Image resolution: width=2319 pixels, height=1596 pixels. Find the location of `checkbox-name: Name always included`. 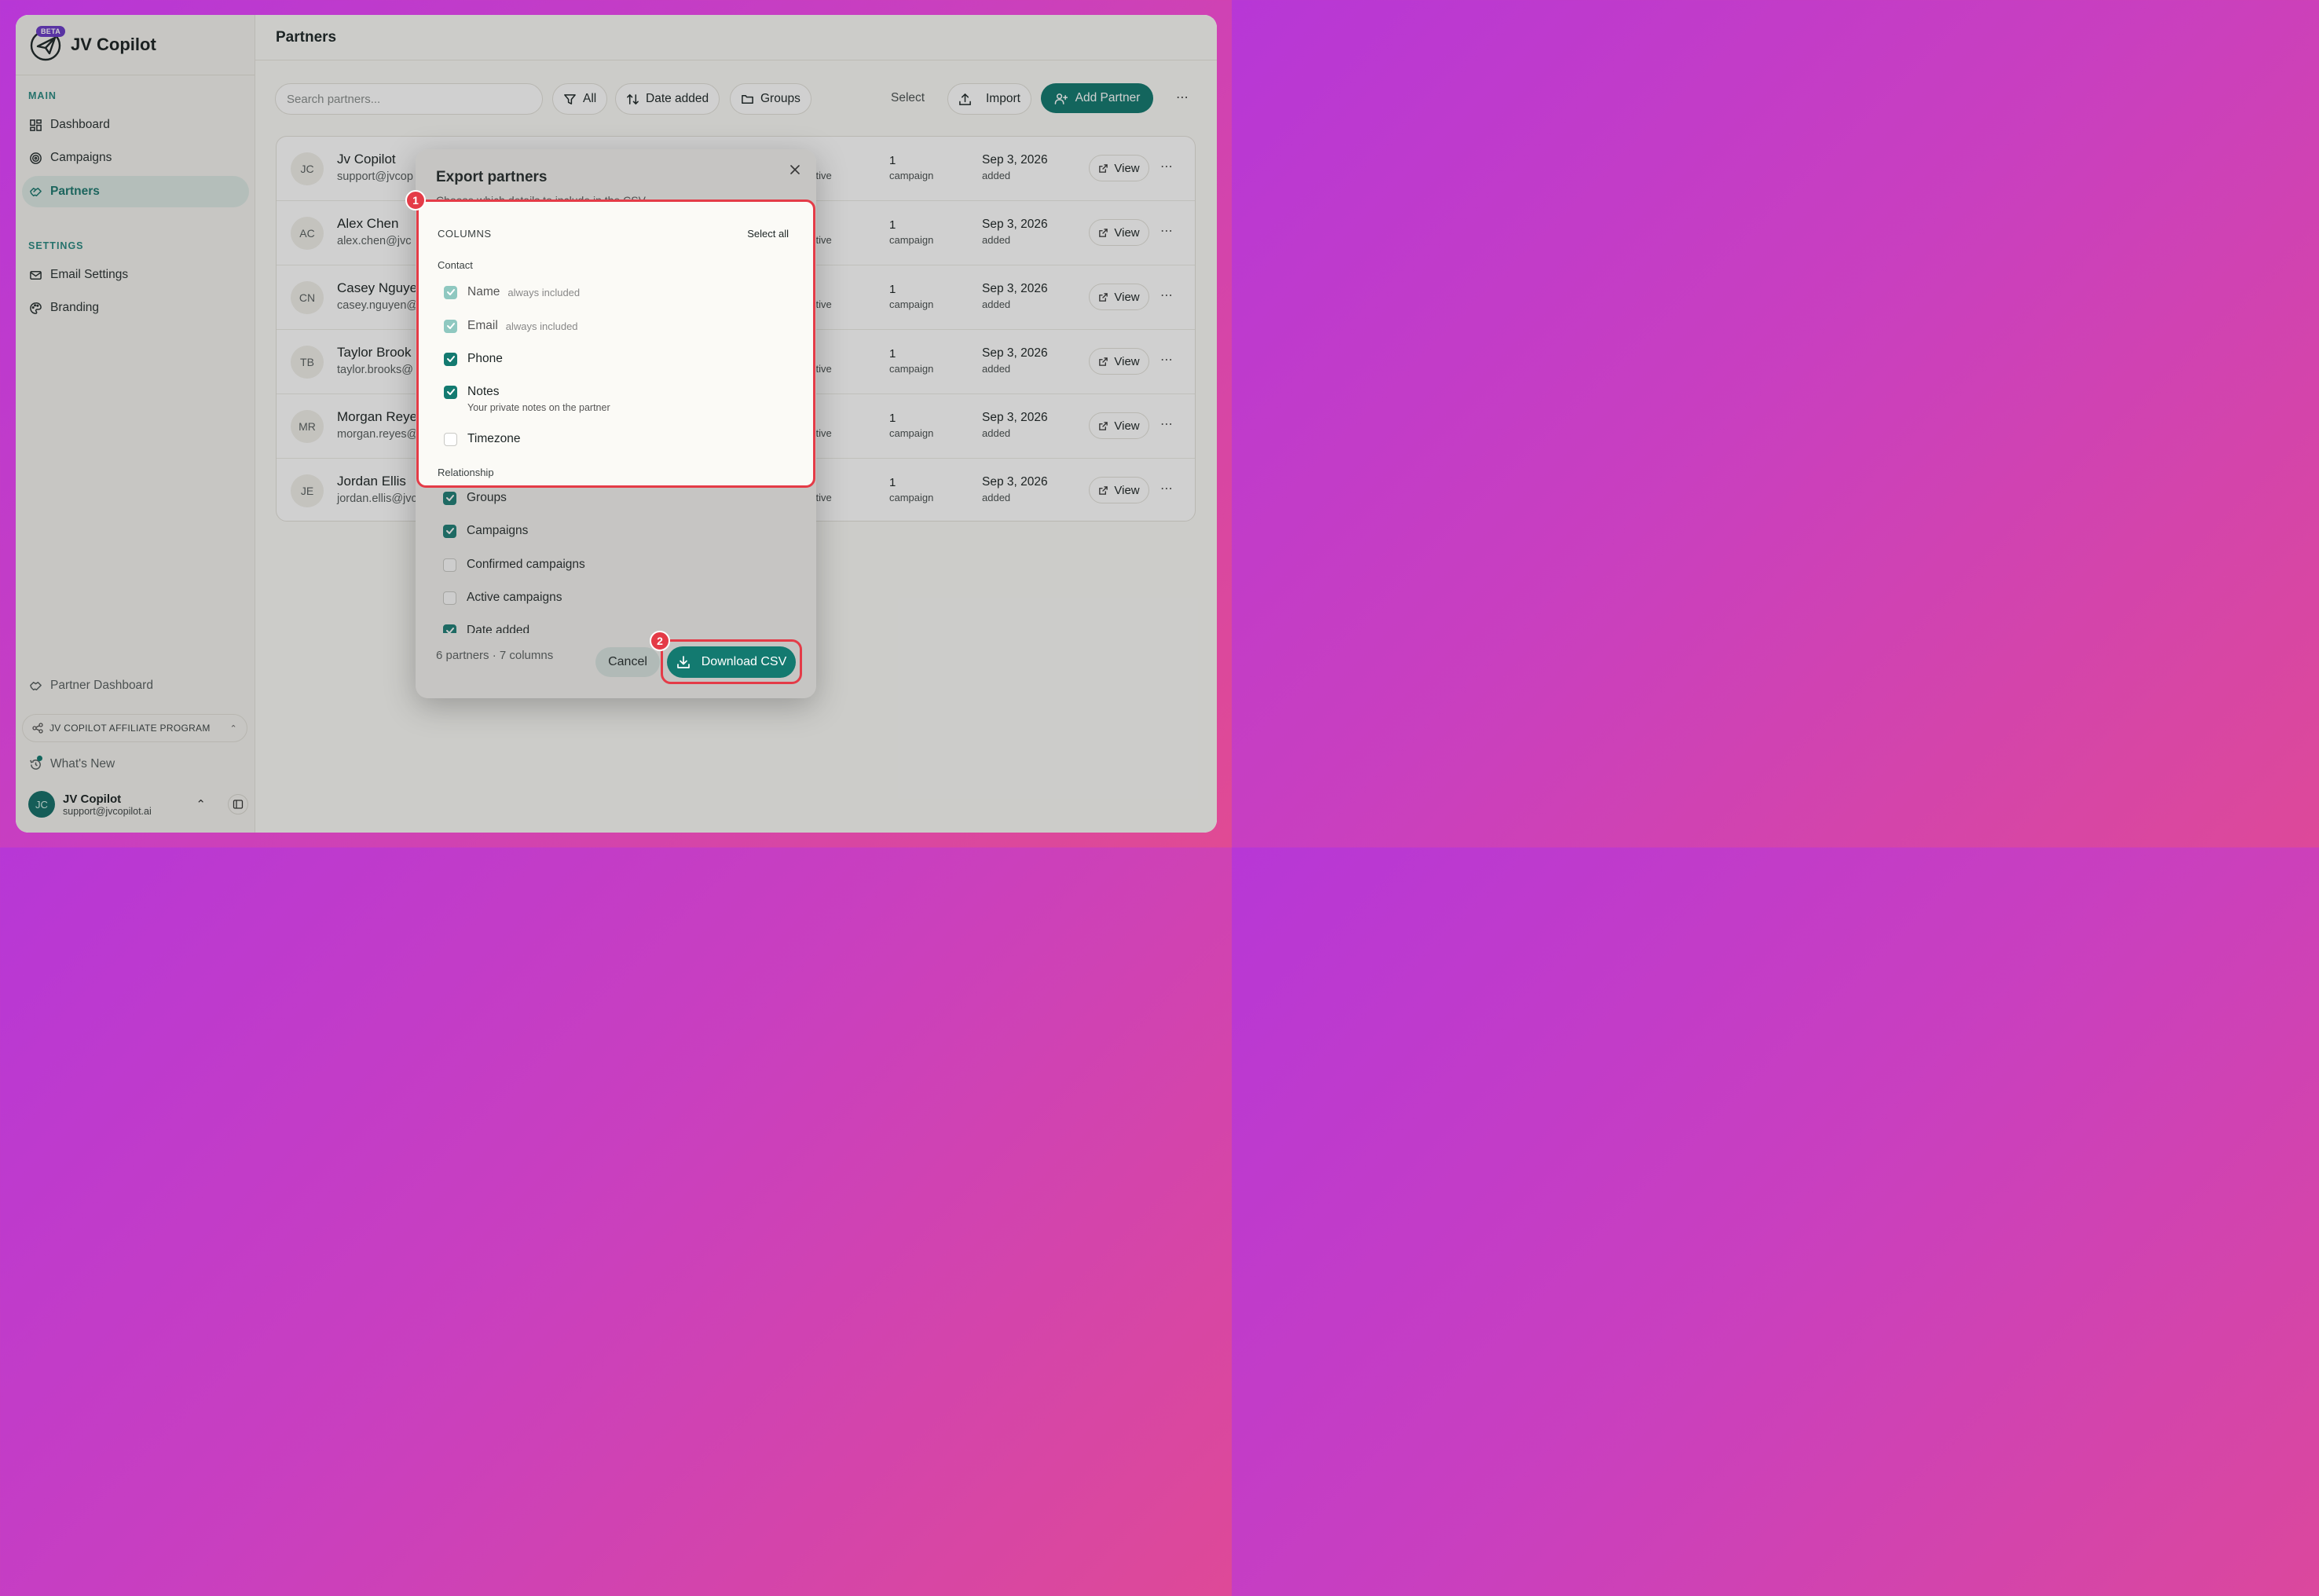

checkbox-name: Name always included is located at coordinates (512, 292).